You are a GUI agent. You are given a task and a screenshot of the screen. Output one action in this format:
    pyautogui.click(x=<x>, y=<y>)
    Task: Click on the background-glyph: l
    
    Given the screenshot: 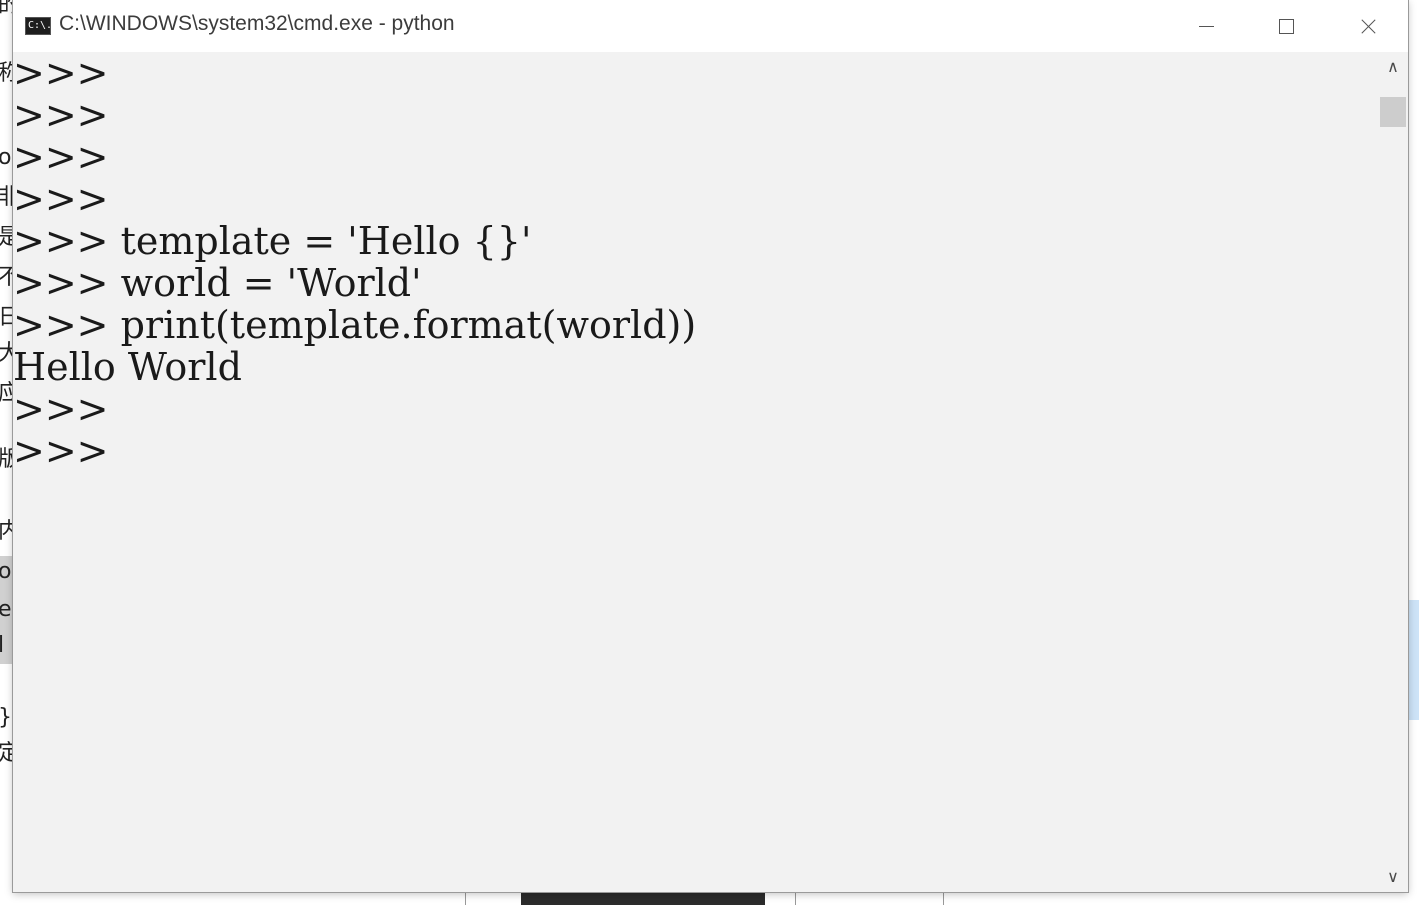 What is the action you would take?
    pyautogui.click(x=2, y=645)
    